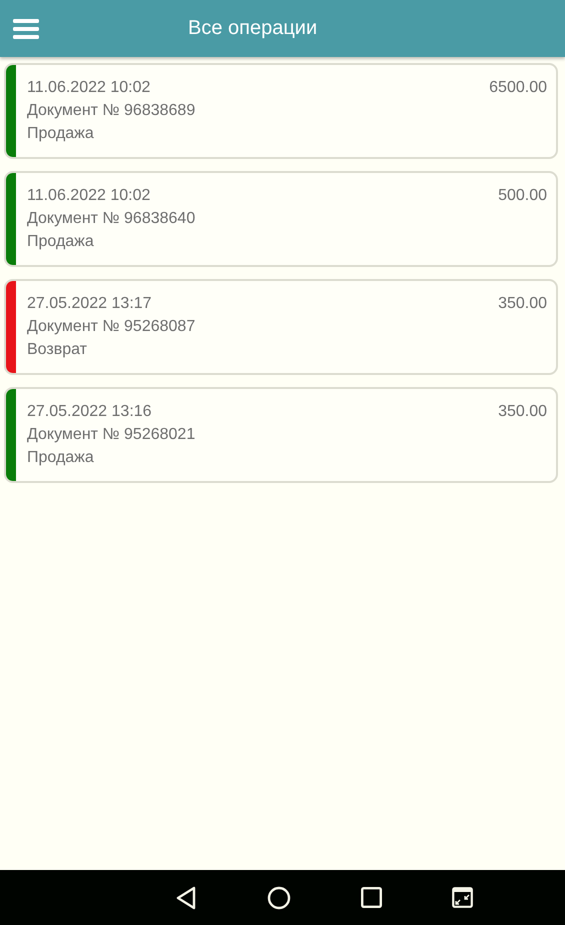 This screenshot has height=925, width=565. Describe the element at coordinates (111, 218) in the screenshot. I see `document-number: Документ № 96838640` at that location.